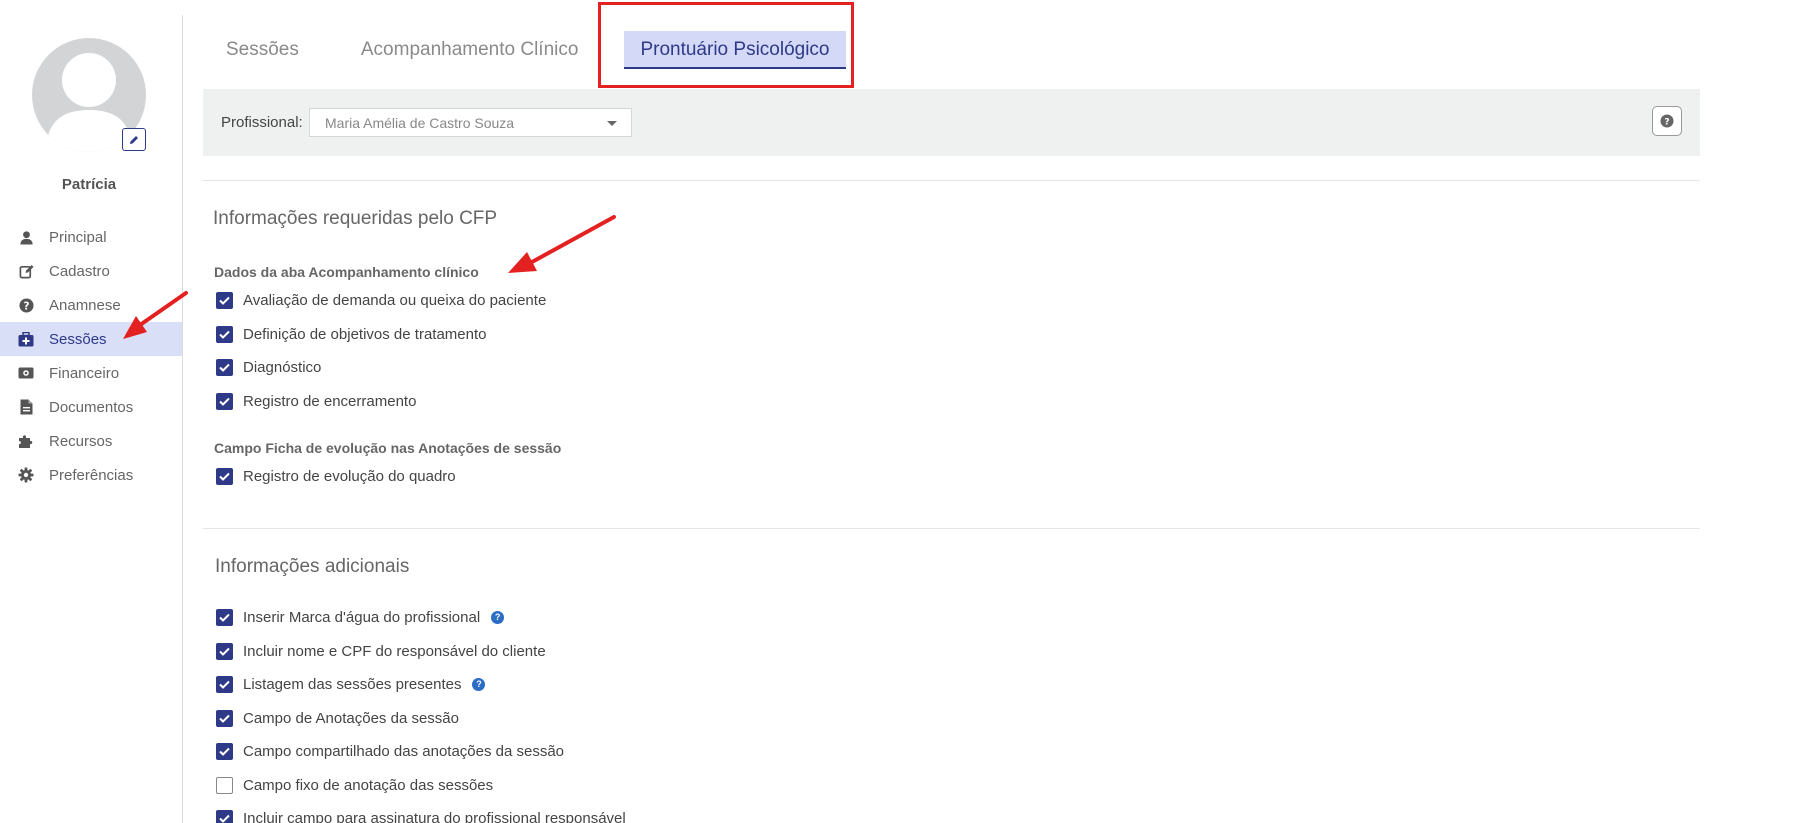  I want to click on briefcase-medical-icon, so click(26, 339).